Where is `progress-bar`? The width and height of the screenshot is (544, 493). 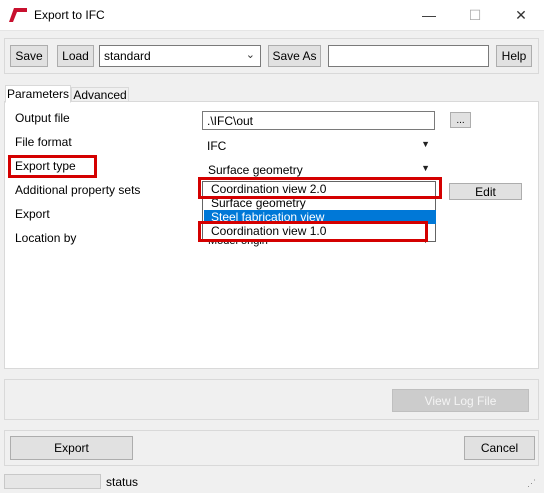 progress-bar is located at coordinates (52, 481).